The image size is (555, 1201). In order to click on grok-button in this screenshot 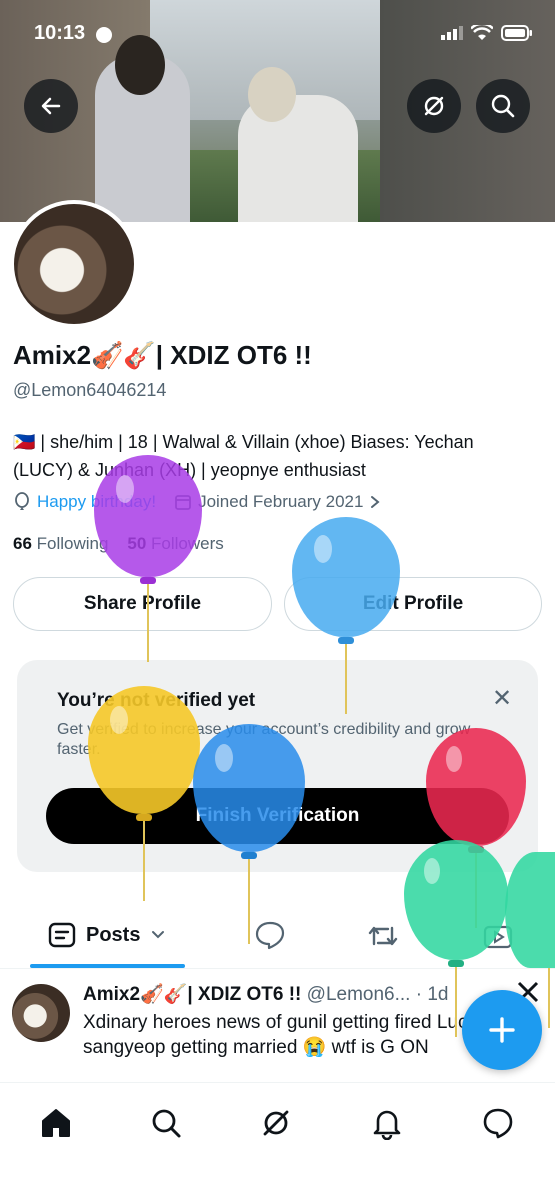, I will do `click(434, 106)`.